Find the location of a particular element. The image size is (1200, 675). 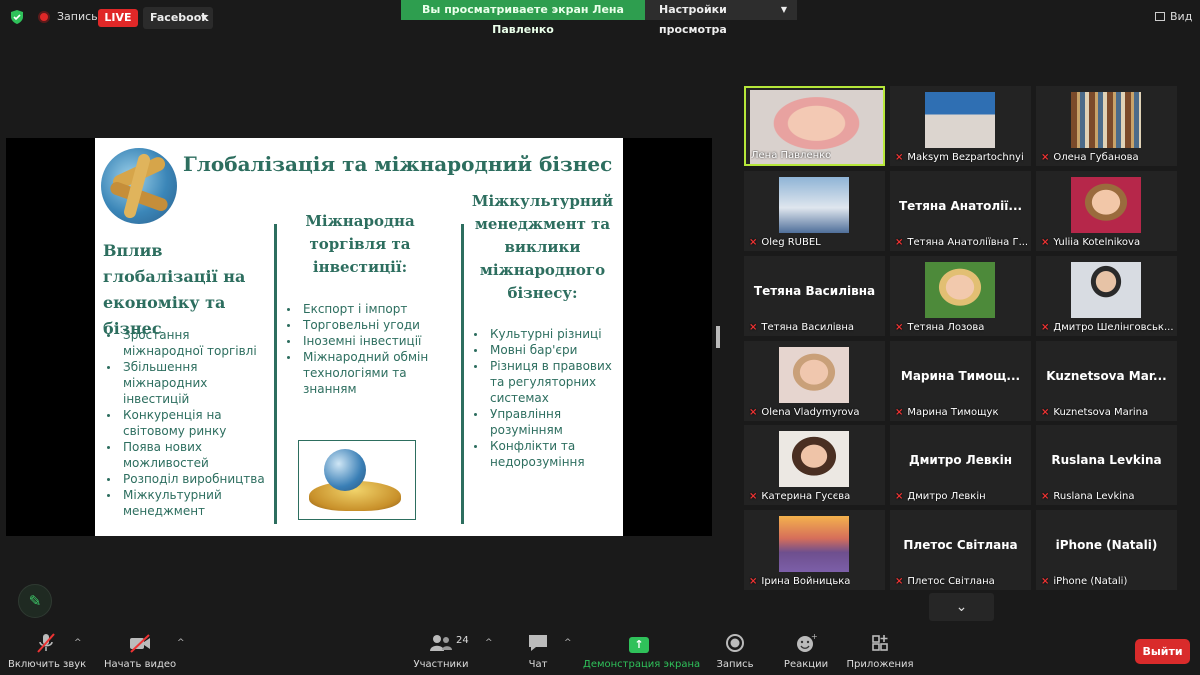

live-badge: LIVE is located at coordinates (118, 18).